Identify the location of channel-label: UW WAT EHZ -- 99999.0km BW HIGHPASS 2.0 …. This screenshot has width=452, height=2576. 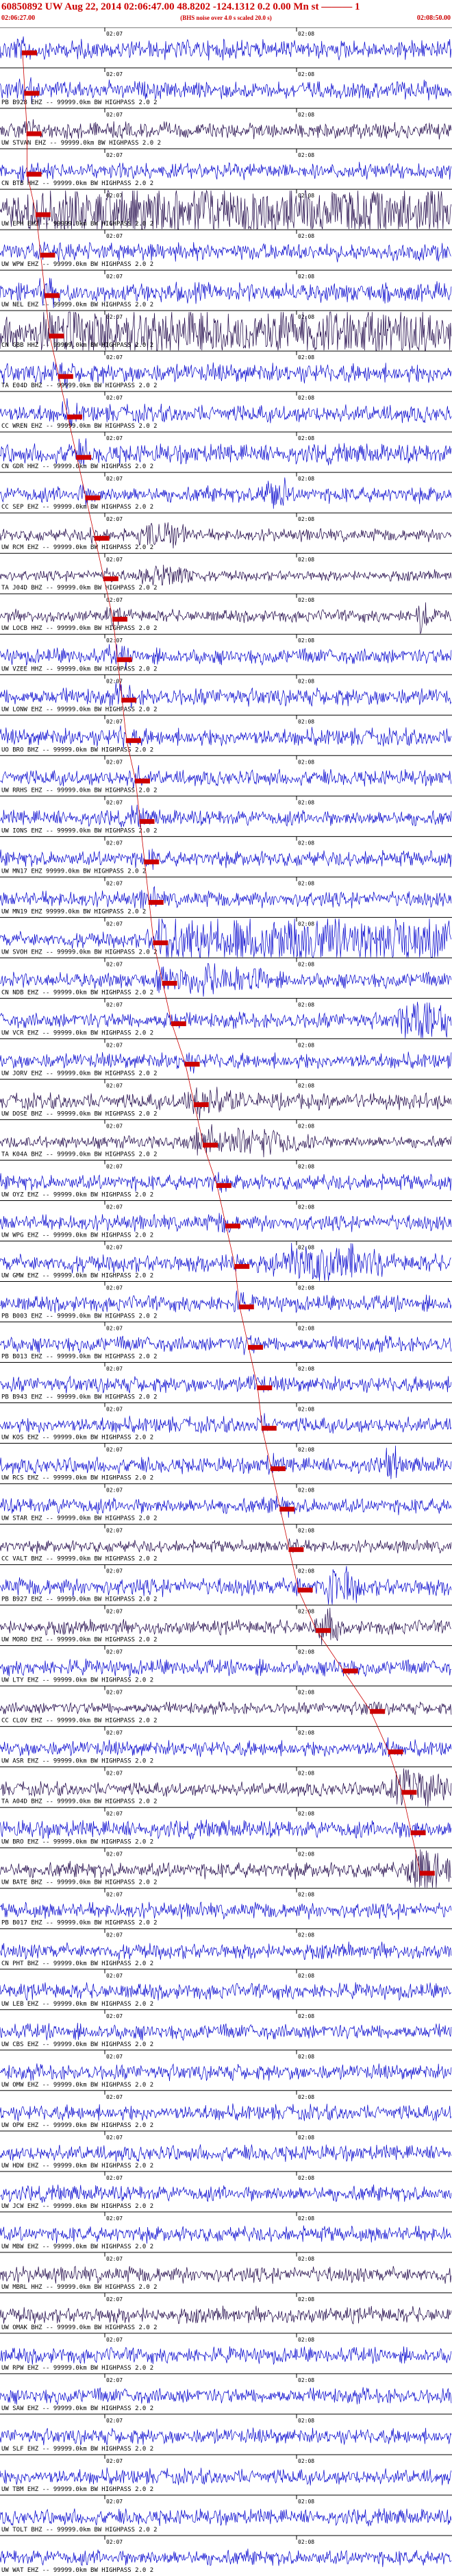
(77, 2570).